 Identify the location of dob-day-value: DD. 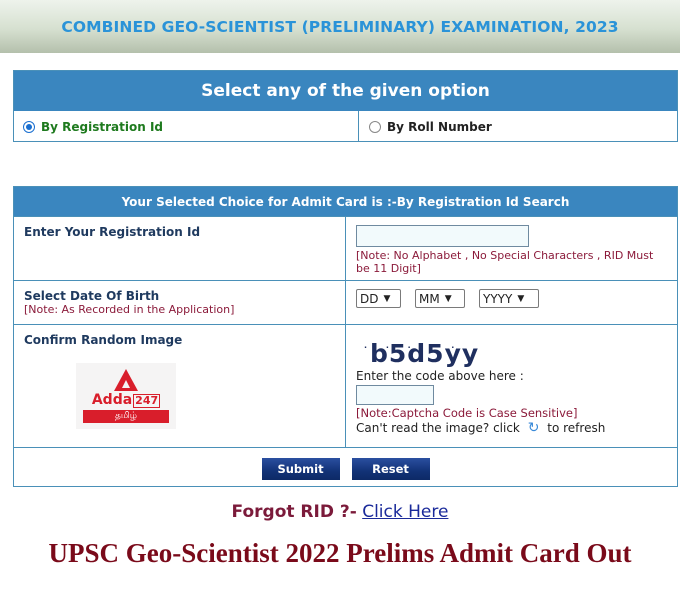
(369, 298).